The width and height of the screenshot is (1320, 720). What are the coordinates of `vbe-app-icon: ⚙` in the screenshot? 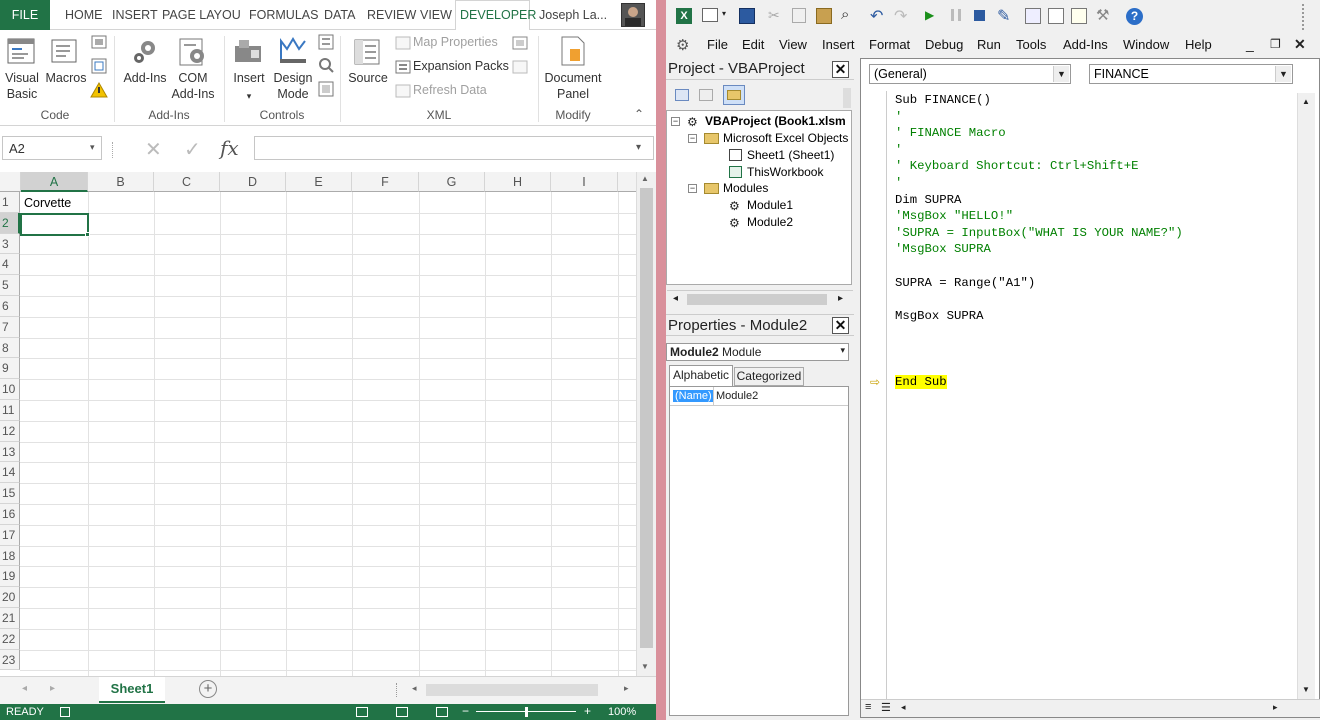 It's located at (682, 45).